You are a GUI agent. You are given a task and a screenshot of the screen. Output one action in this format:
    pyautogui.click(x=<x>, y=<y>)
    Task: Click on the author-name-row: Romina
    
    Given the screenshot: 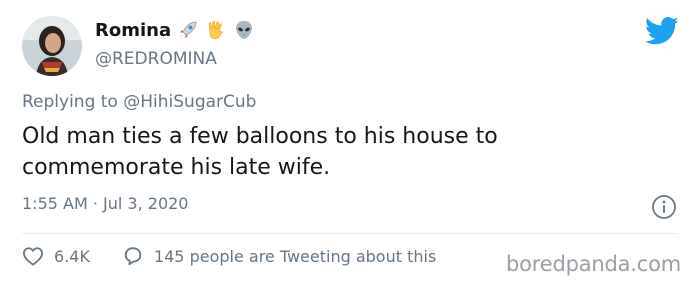 What is the action you would take?
    pyautogui.click(x=175, y=30)
    